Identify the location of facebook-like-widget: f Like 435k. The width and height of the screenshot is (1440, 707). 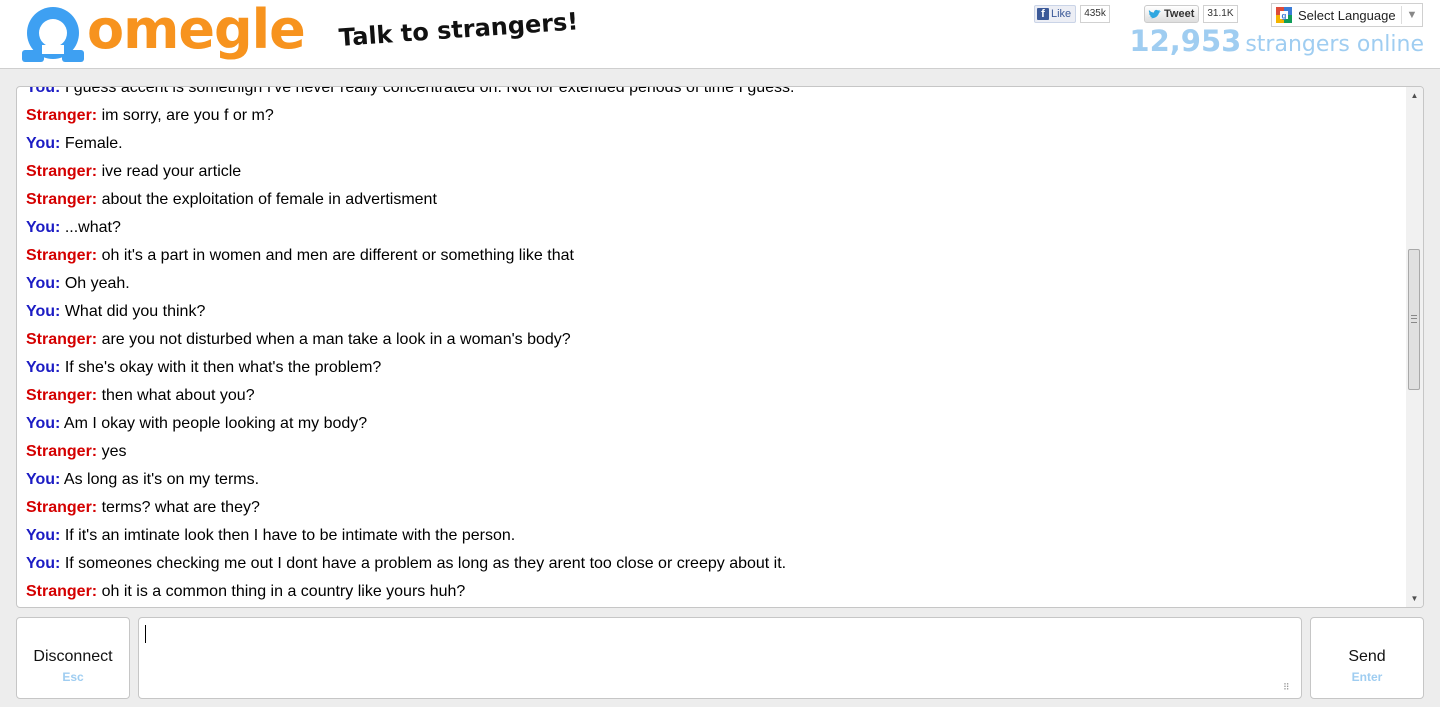
(1072, 14).